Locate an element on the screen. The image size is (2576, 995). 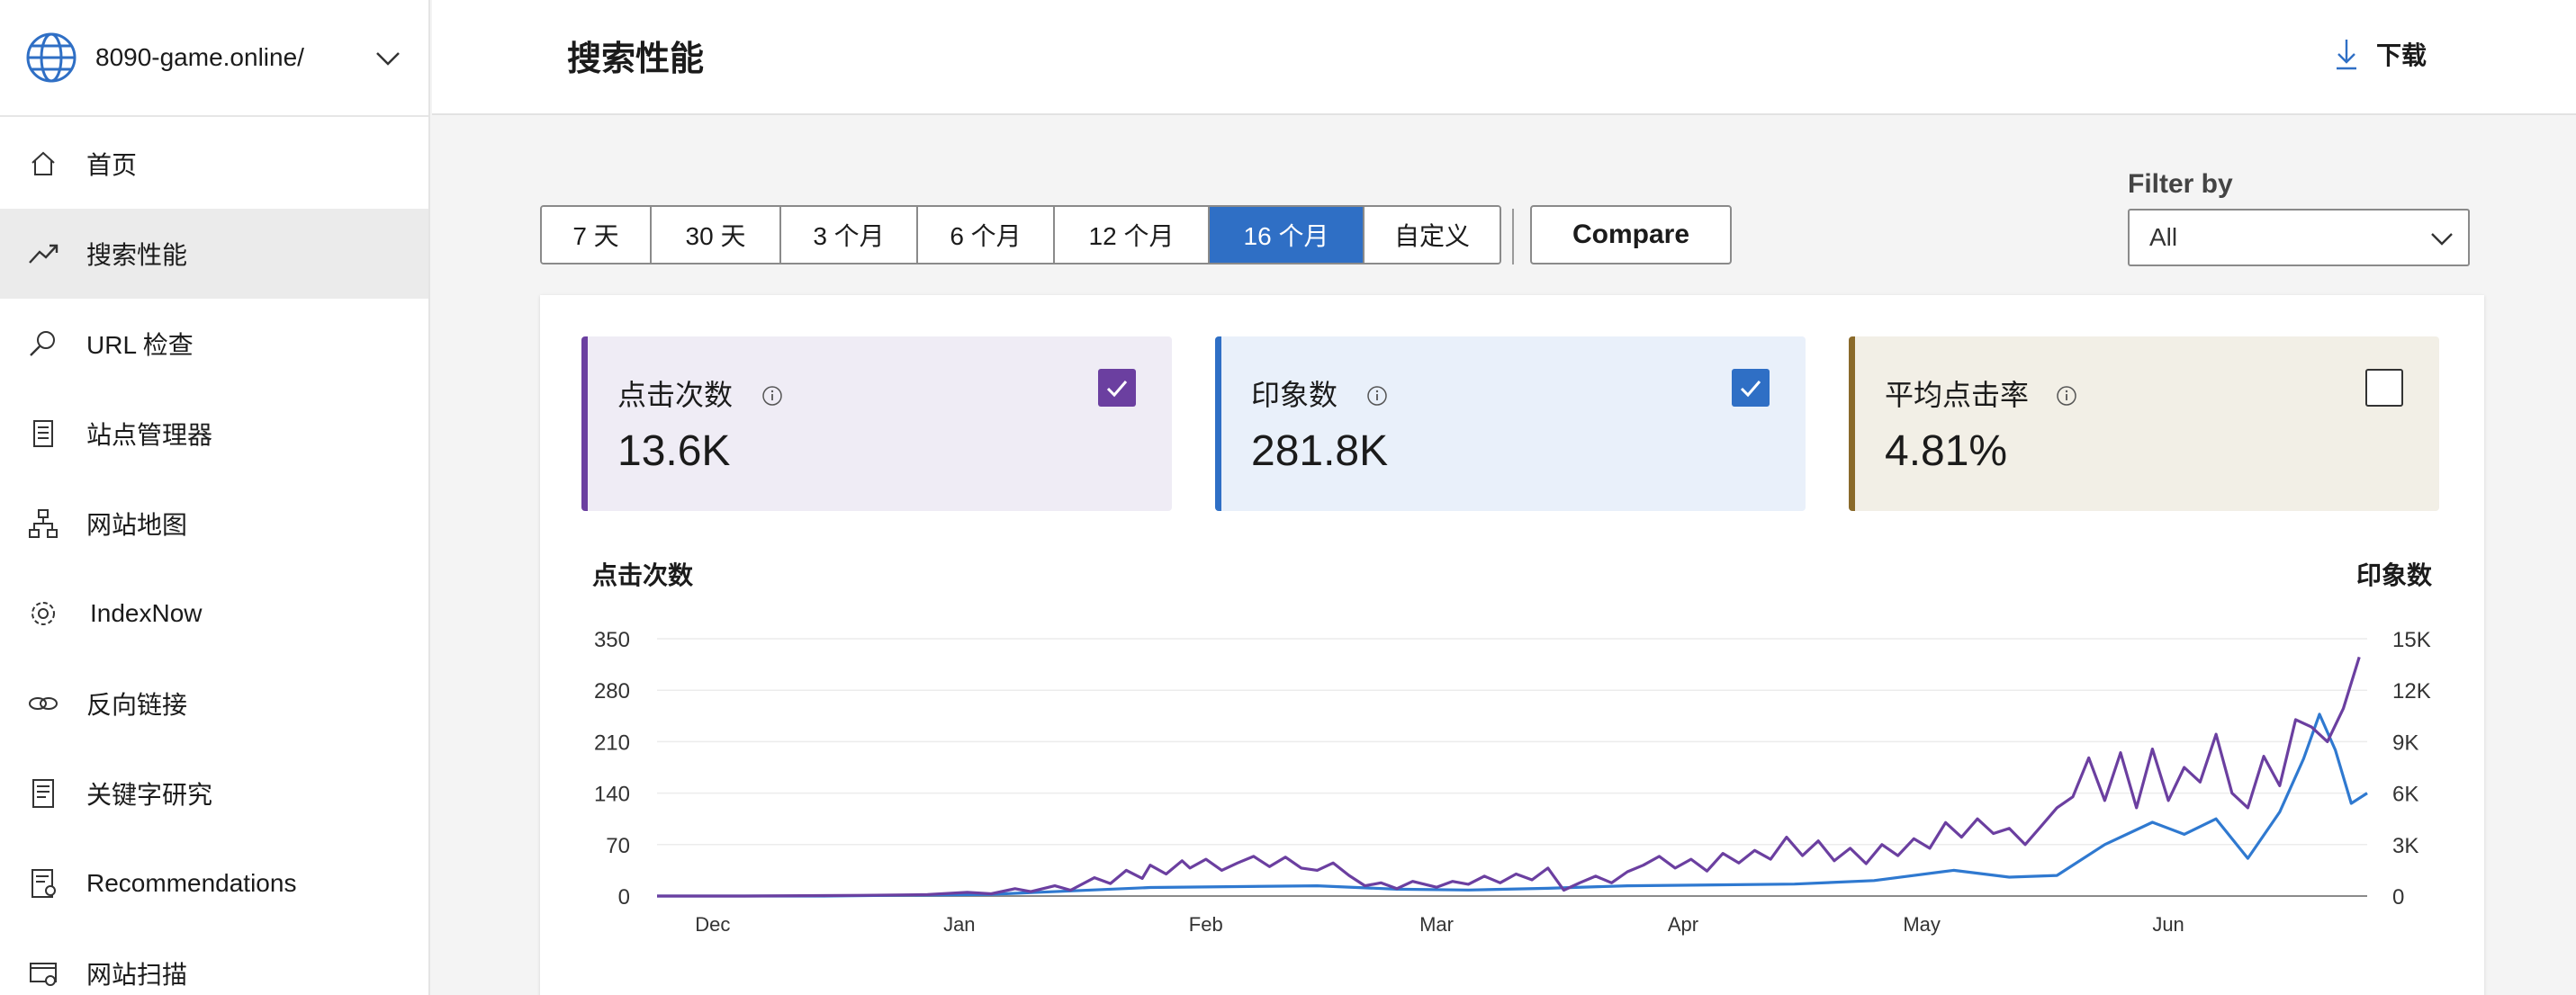
sidebar-item-label: 网站扫描 is located at coordinates (137, 975).